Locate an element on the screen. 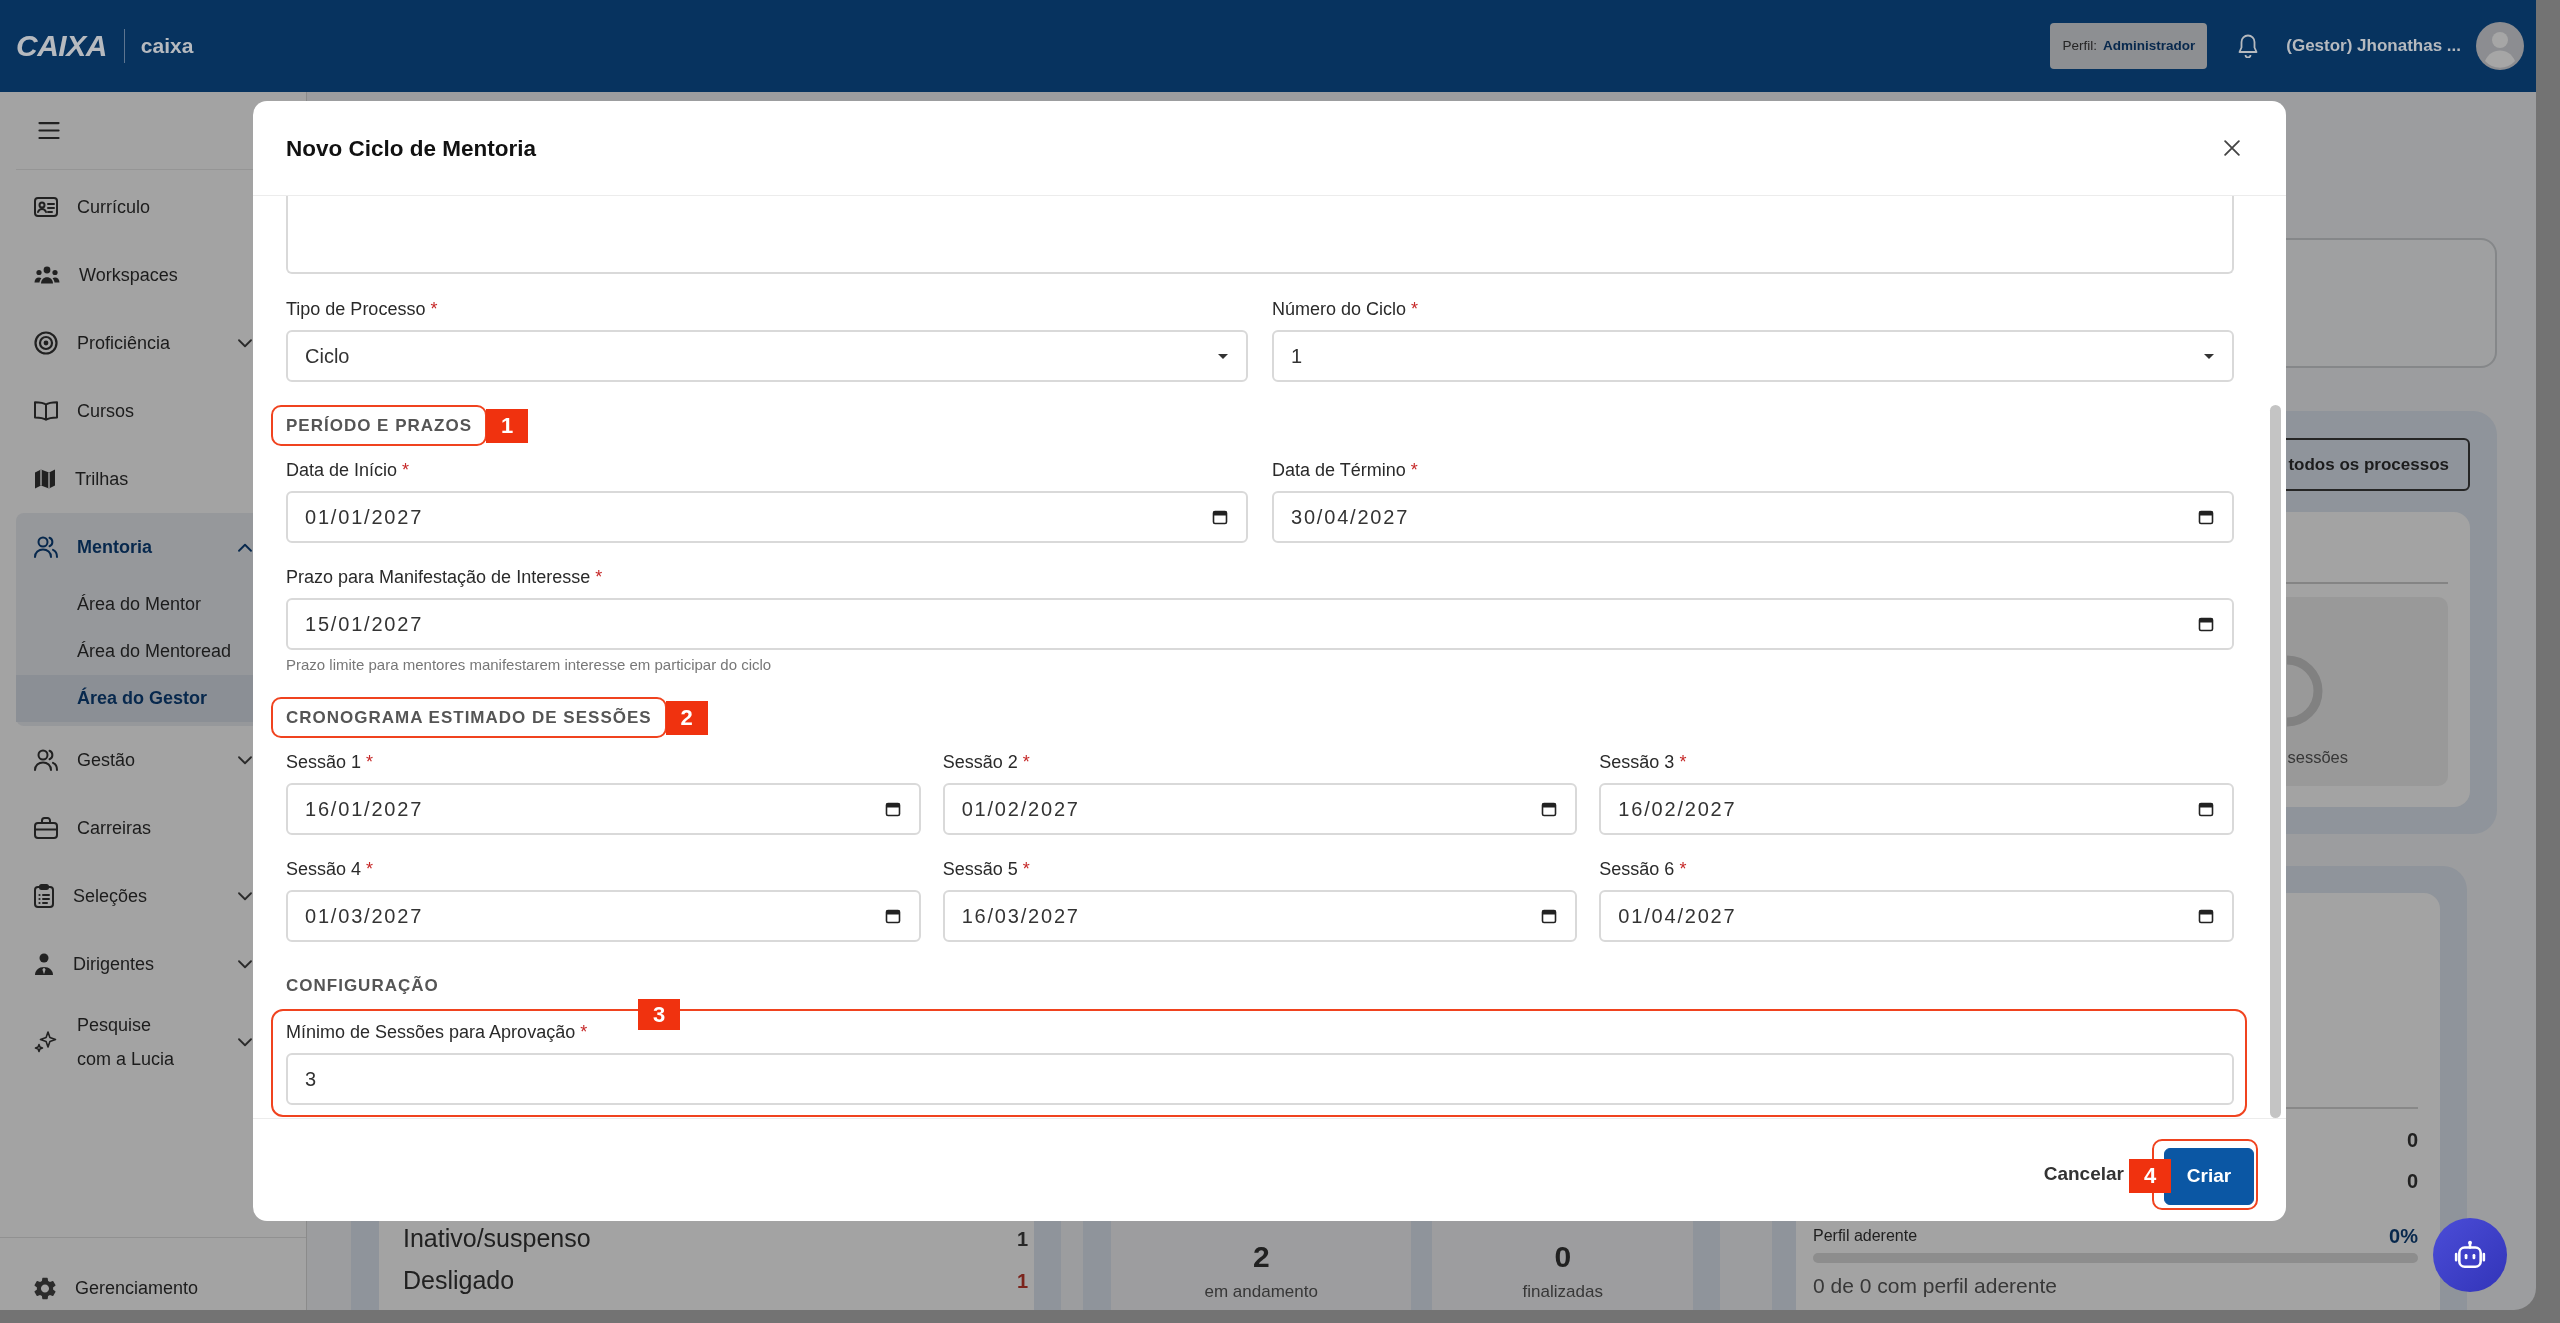  progress-reading: 0% is located at coordinates (2403, 1236).